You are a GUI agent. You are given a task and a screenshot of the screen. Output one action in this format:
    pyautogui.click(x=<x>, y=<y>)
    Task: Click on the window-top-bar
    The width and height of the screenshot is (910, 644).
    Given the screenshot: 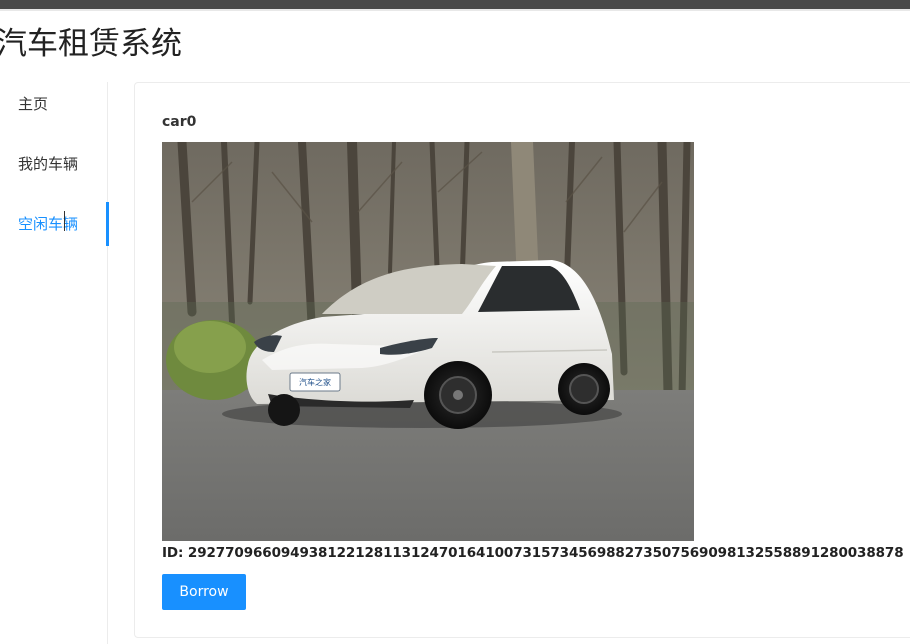 What is the action you would take?
    pyautogui.click(x=455, y=4)
    